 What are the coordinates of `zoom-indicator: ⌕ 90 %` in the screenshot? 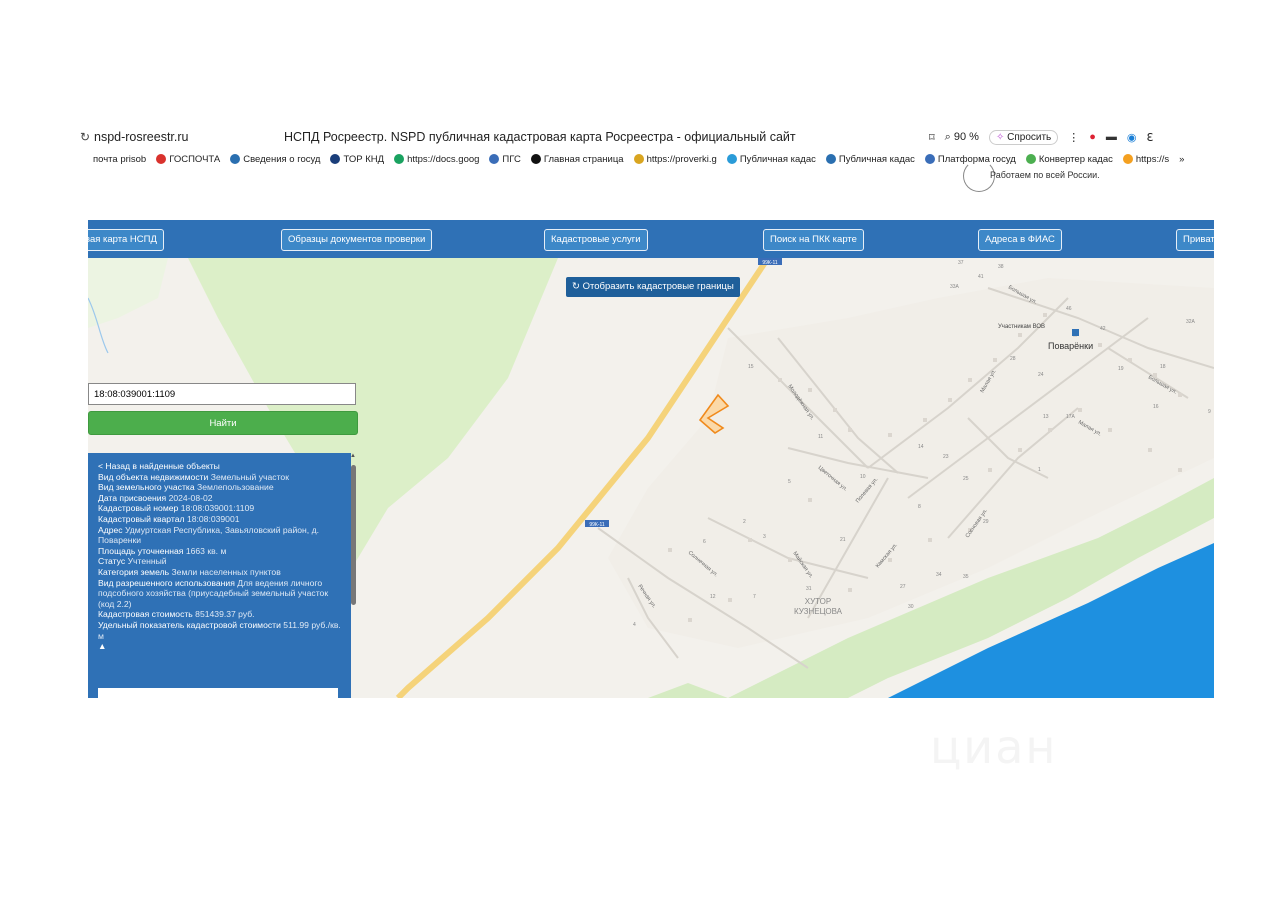 It's located at (962, 137).